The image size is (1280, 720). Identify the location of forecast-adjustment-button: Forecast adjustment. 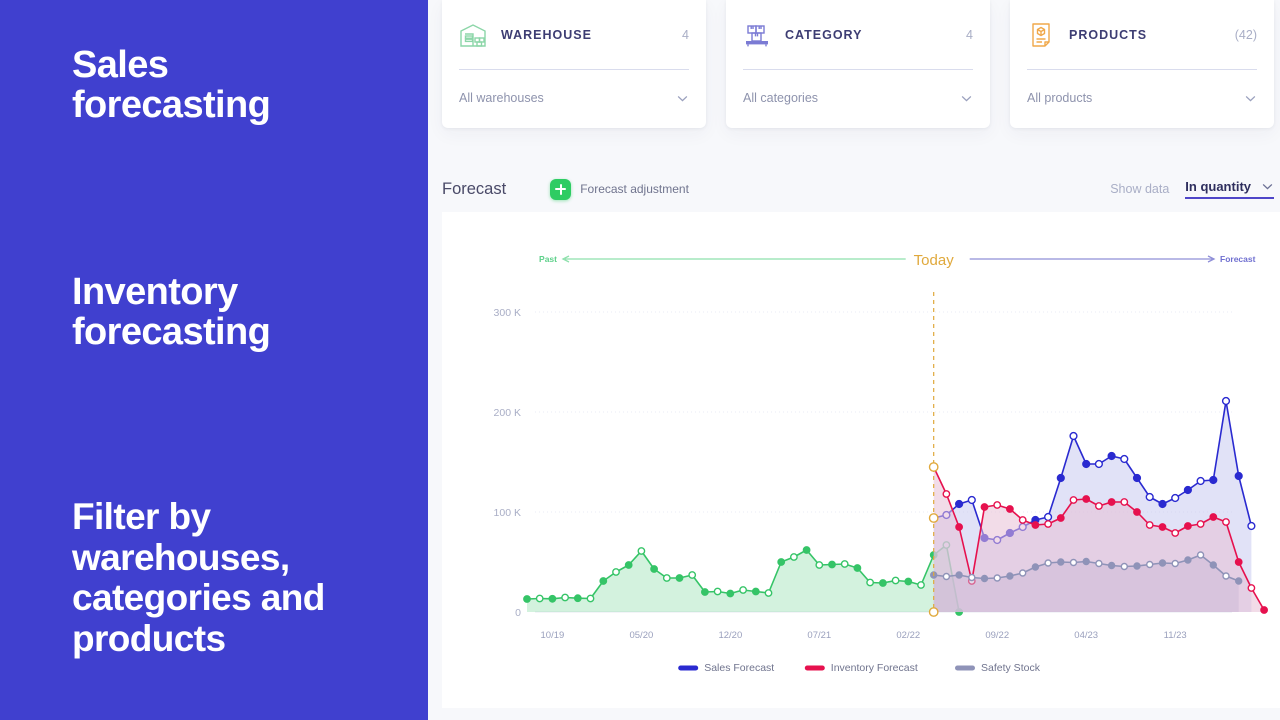
(619, 189).